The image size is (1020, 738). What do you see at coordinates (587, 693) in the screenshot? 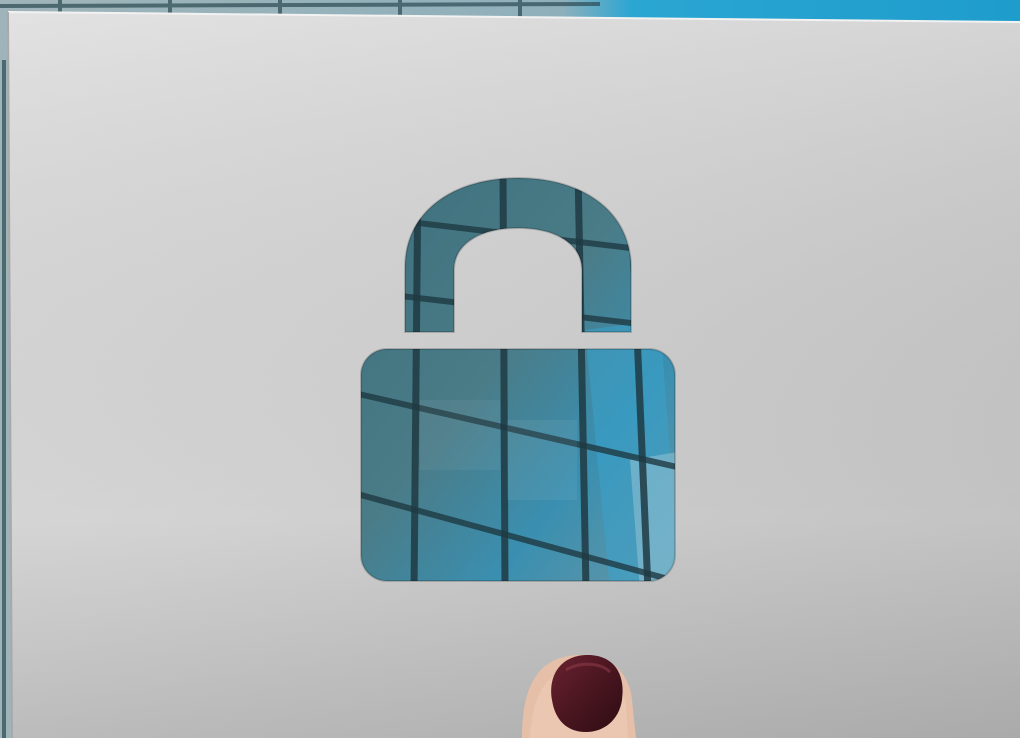
I see `nail-polish` at bounding box center [587, 693].